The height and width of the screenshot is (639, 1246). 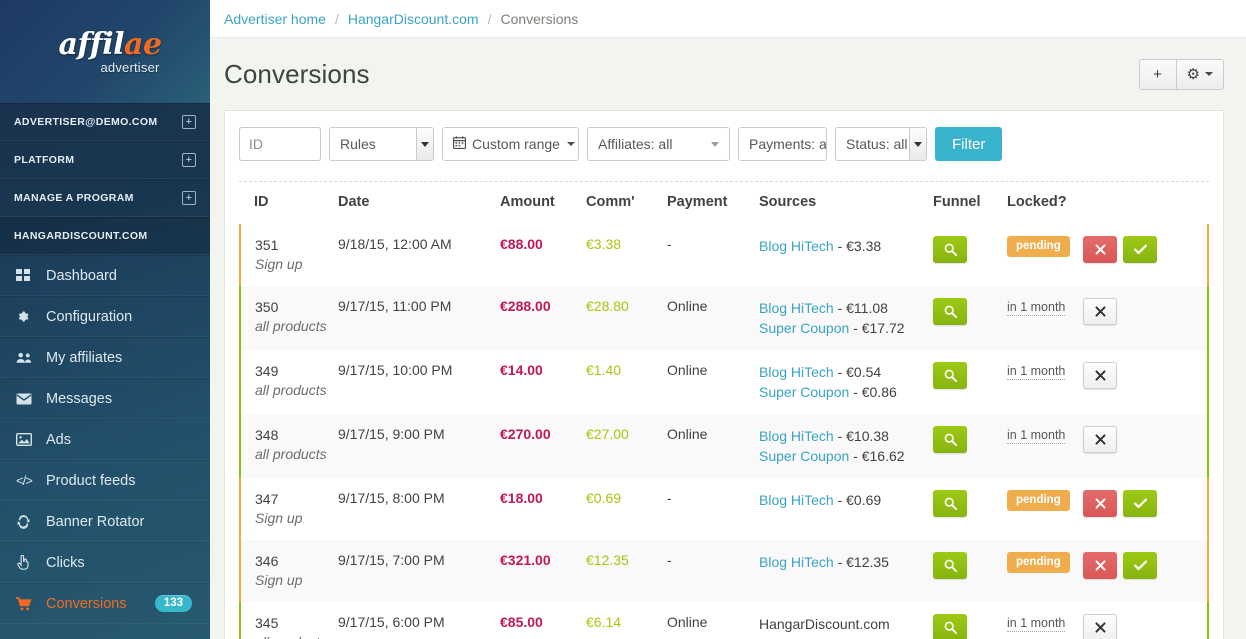 I want to click on cell-id: 348 all products, so click(x=288, y=446).